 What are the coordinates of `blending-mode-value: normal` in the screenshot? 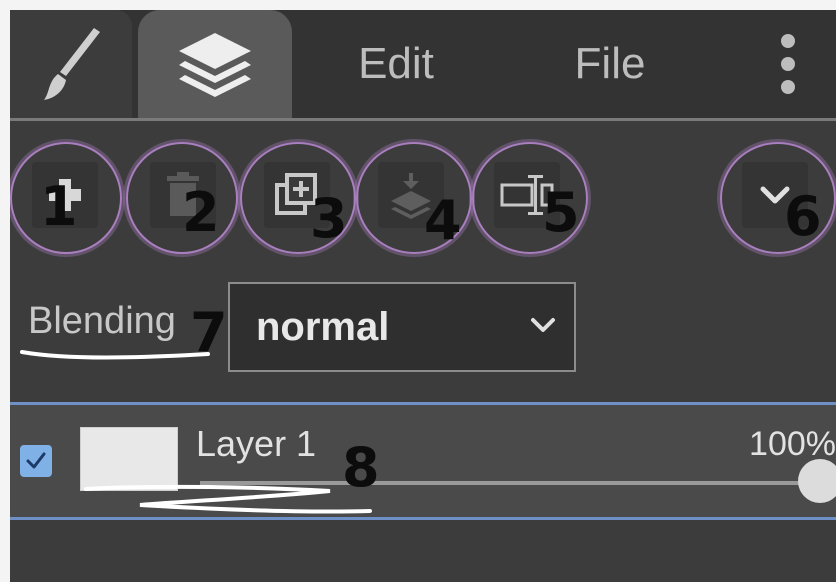 It's located at (323, 326).